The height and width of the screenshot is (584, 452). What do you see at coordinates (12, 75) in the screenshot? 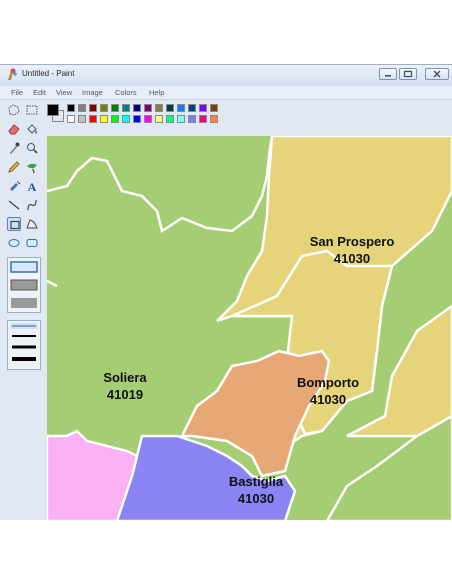
I see `paint-app-icon` at bounding box center [12, 75].